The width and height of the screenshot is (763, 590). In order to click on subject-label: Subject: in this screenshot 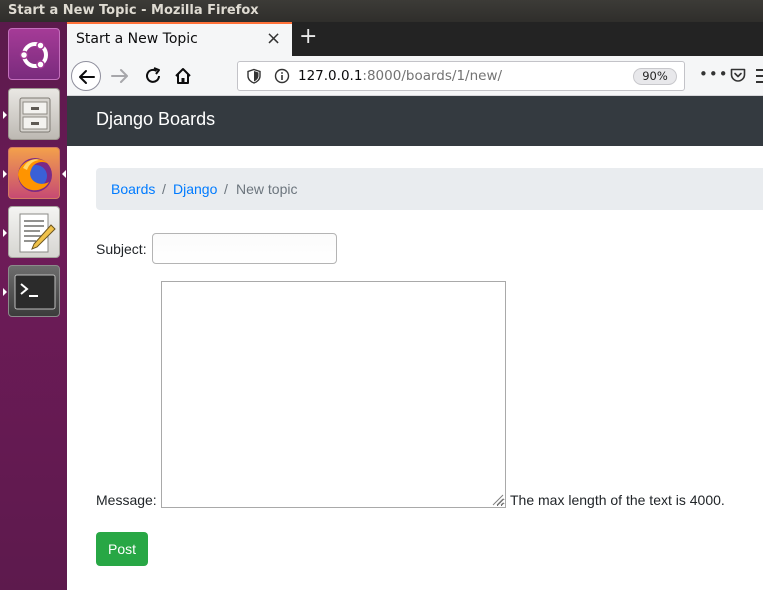, I will do `click(121, 249)`.